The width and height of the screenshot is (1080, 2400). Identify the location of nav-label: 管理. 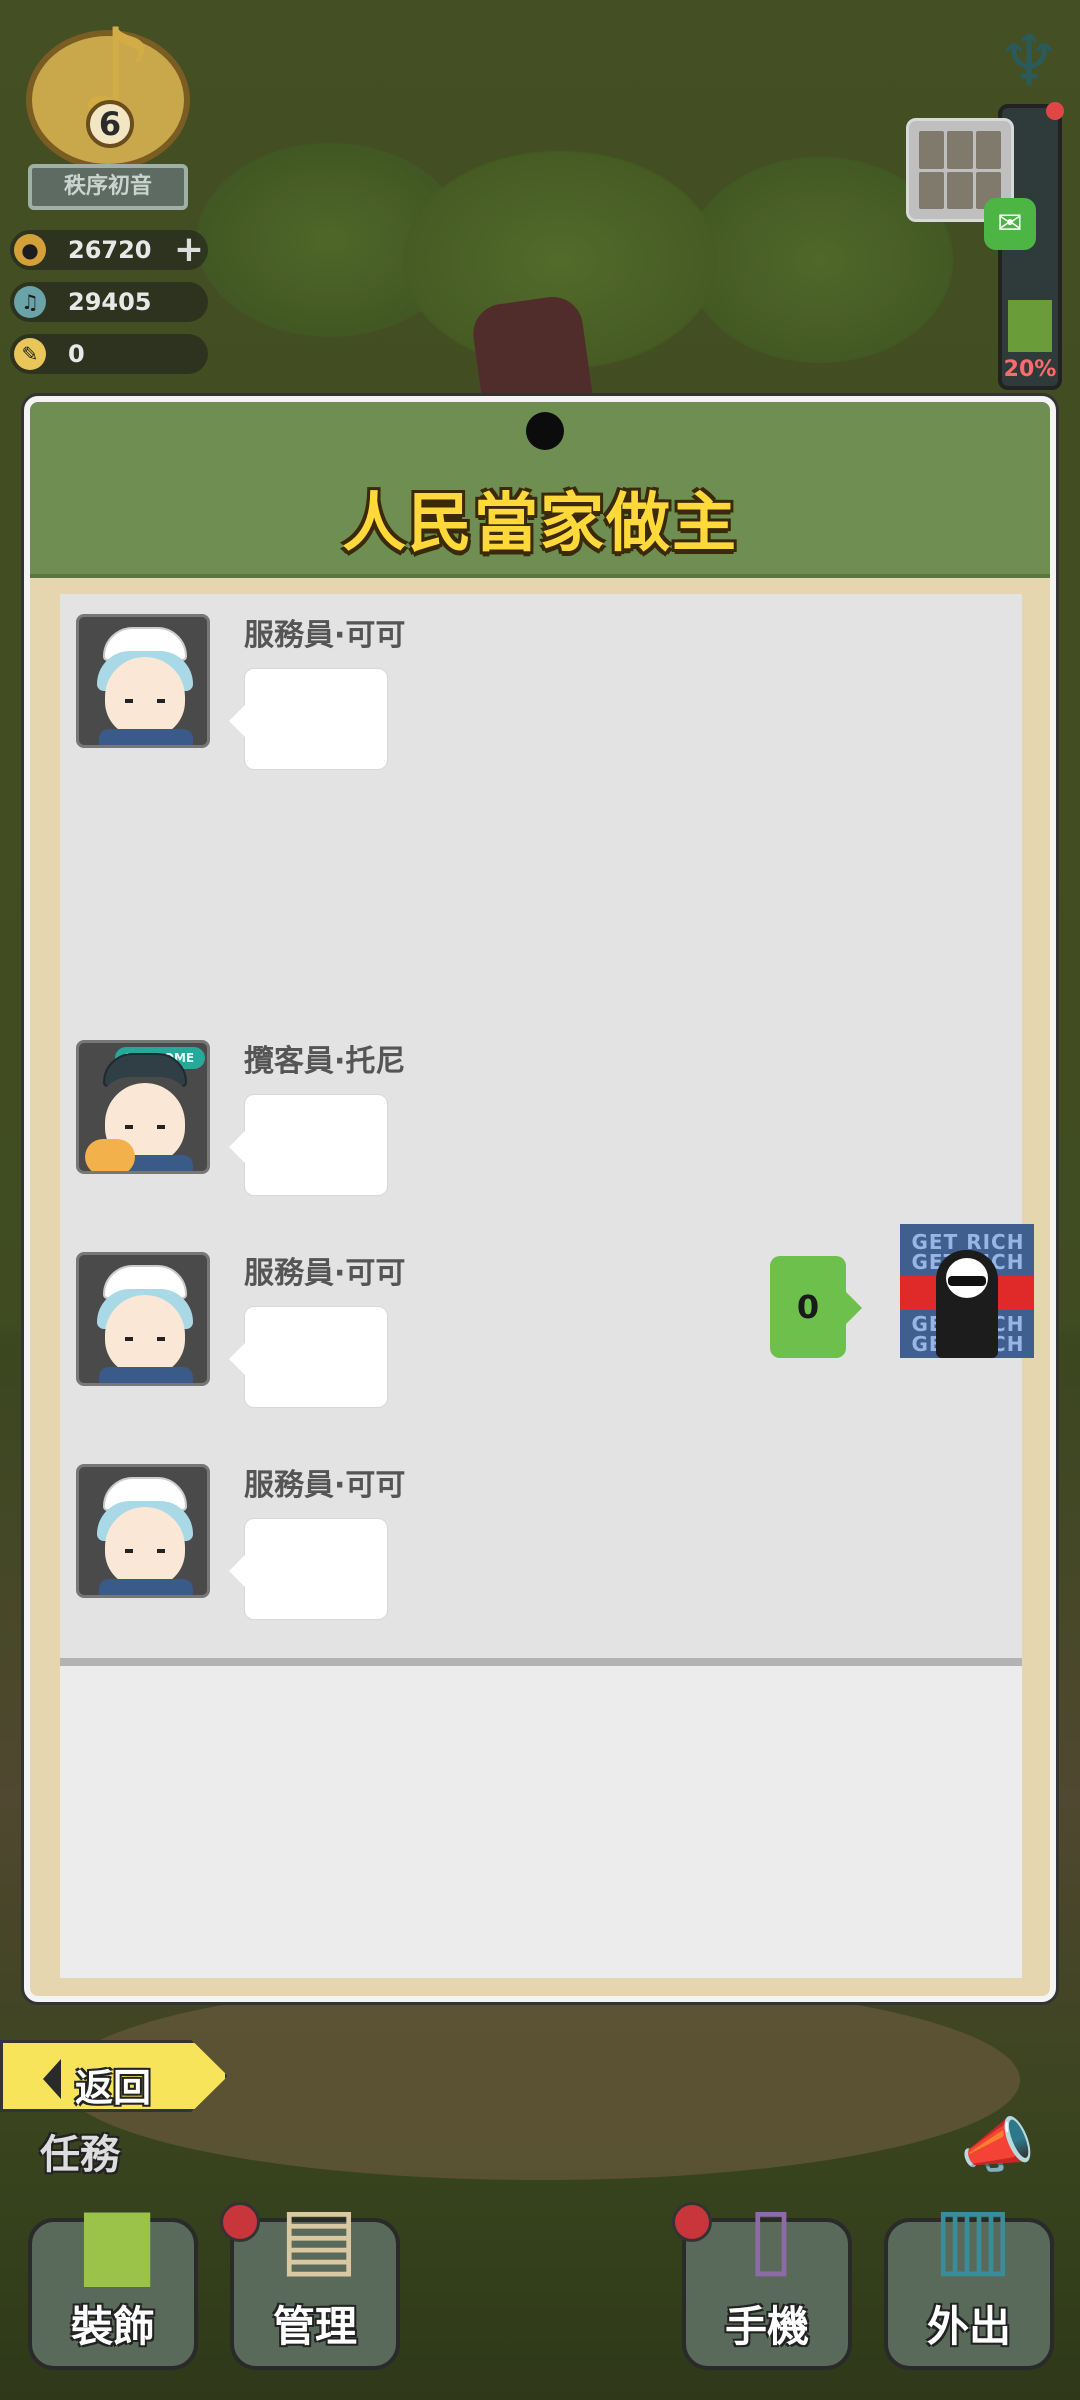
(314, 2326).